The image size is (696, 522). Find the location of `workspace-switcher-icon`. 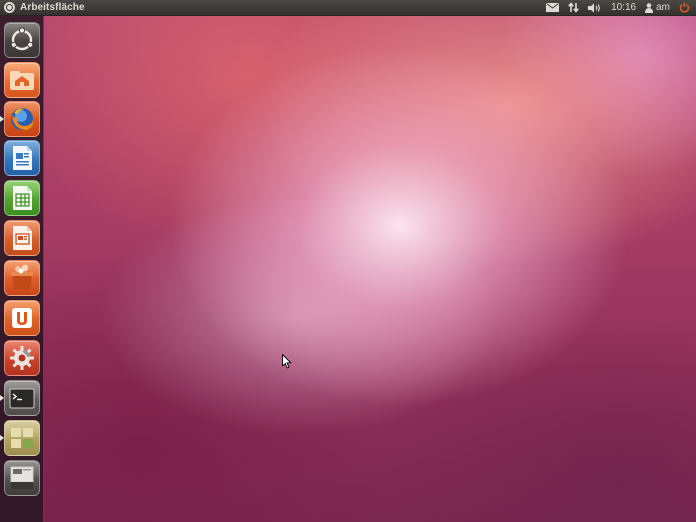

workspace-switcher-icon is located at coordinates (22, 438).